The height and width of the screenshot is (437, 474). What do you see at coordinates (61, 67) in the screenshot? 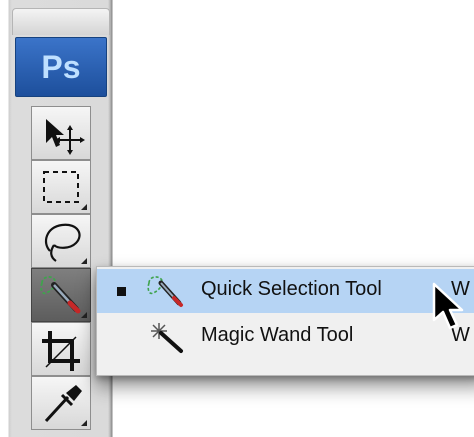
I see `photoshop-logo: Ps` at bounding box center [61, 67].